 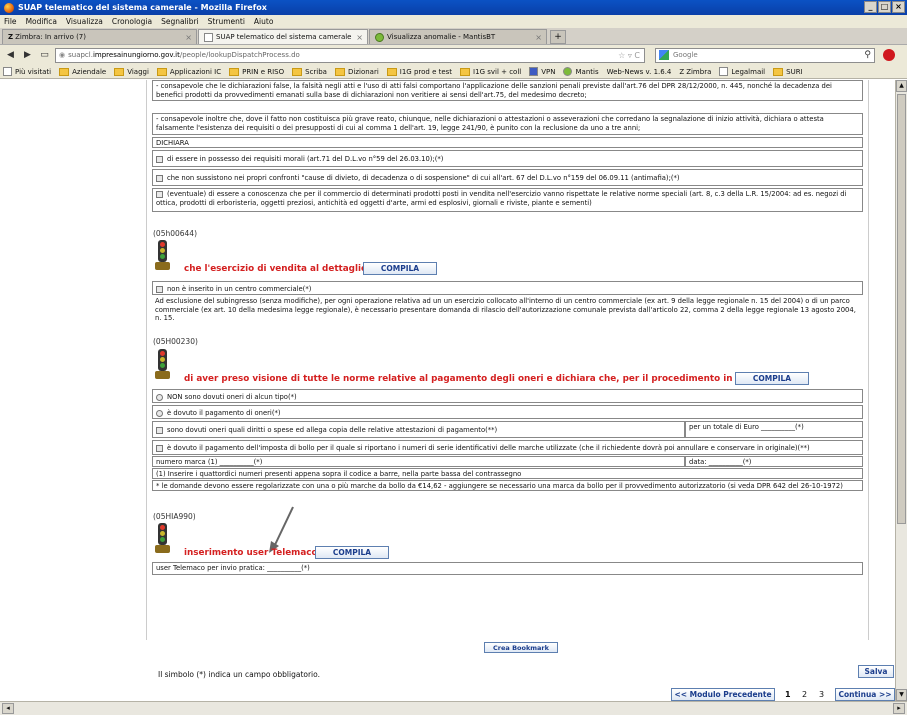 I want to click on menu-modifica: Modifica, so click(x=41, y=21).